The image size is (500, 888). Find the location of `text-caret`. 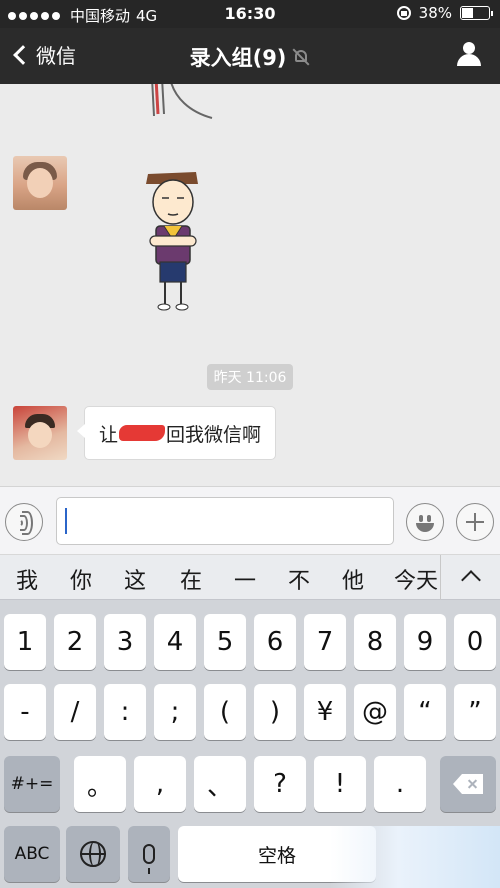

text-caret is located at coordinates (66, 521).